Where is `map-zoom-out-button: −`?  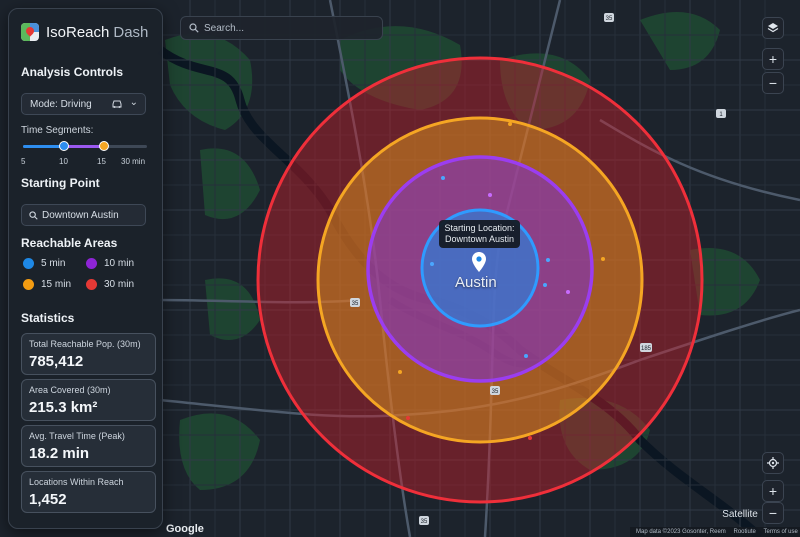 map-zoom-out-button: − is located at coordinates (773, 83).